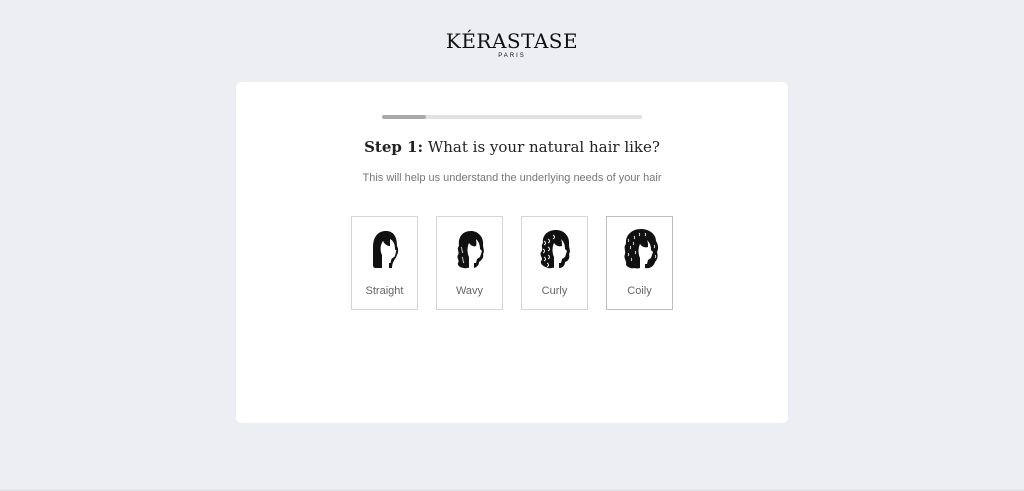  Describe the element at coordinates (469, 291) in the screenshot. I see `option-label: Wavy` at that location.